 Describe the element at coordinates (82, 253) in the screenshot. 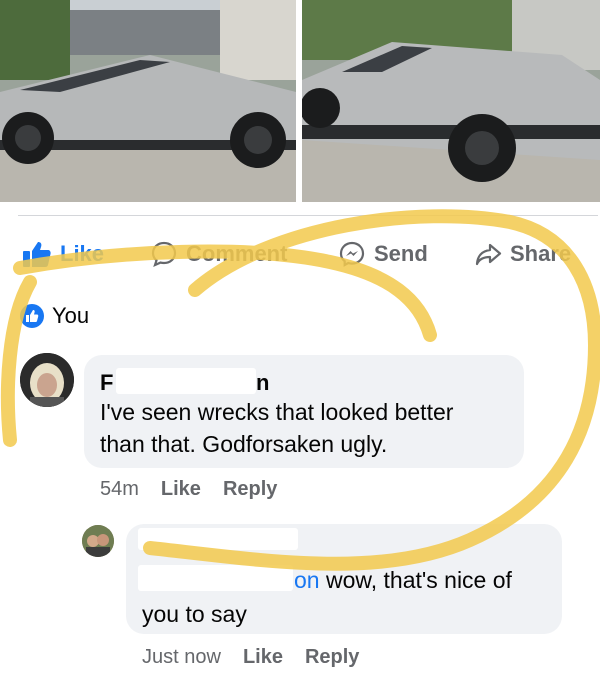

I see `like-label: Like` at that location.